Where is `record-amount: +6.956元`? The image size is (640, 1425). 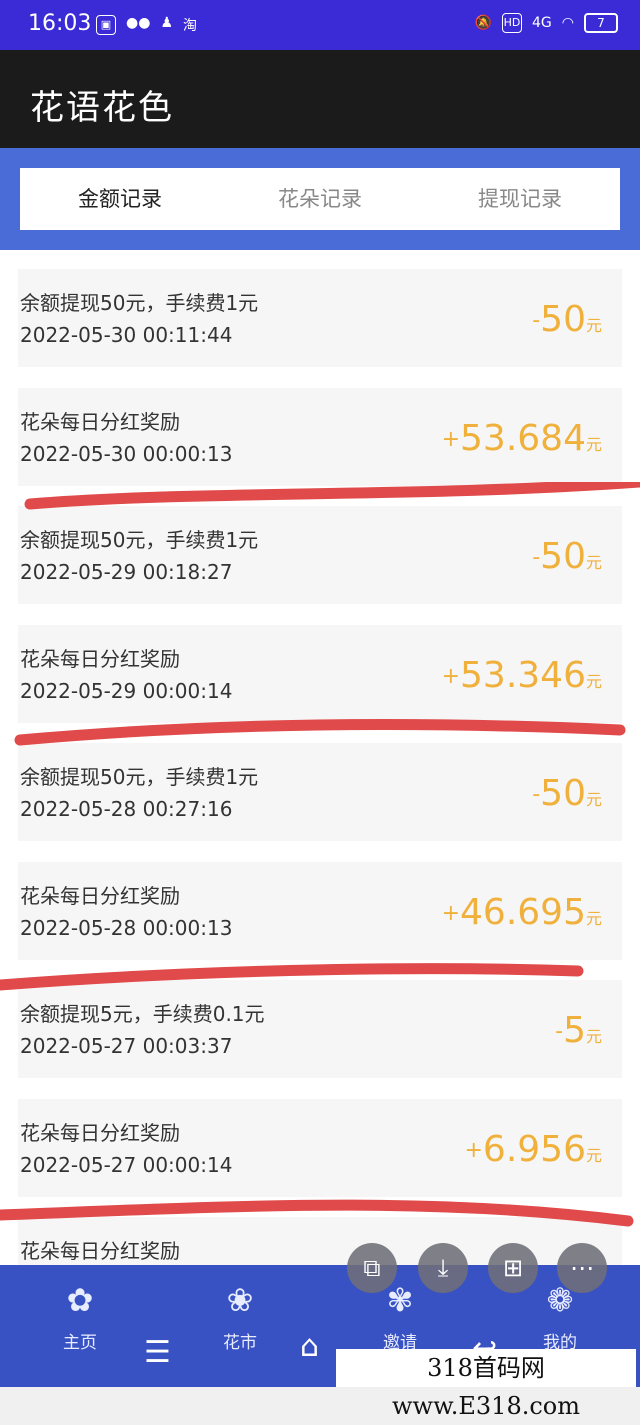
record-amount: +6.956元 is located at coordinates (533, 1149).